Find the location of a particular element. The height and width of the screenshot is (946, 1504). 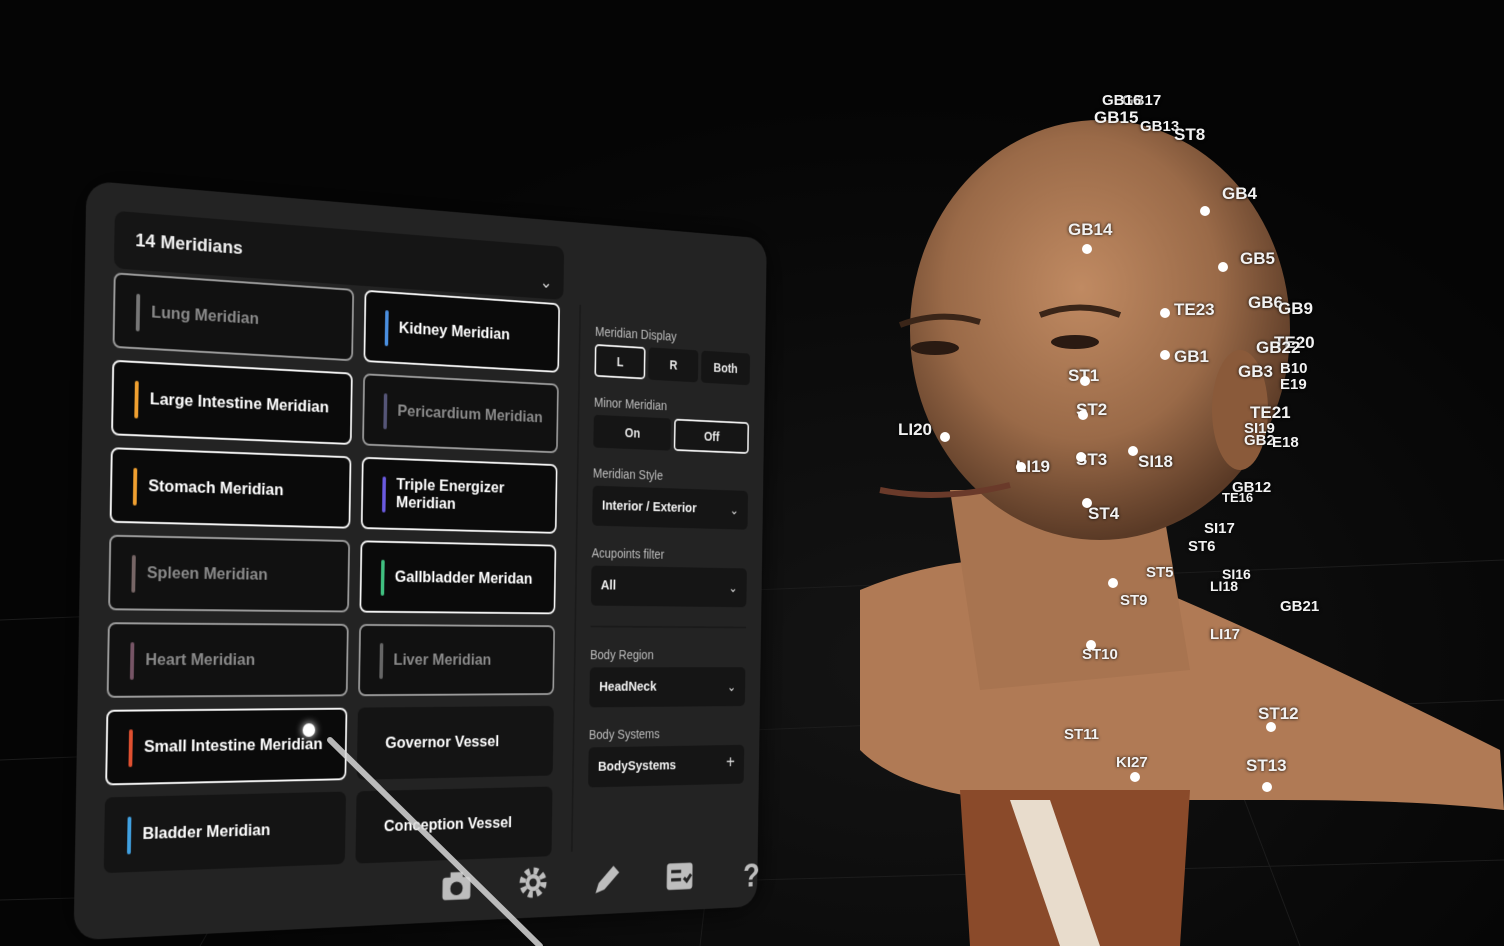

meridian-small-intestine-button: Small Intestine Meridian is located at coordinates (226, 746).